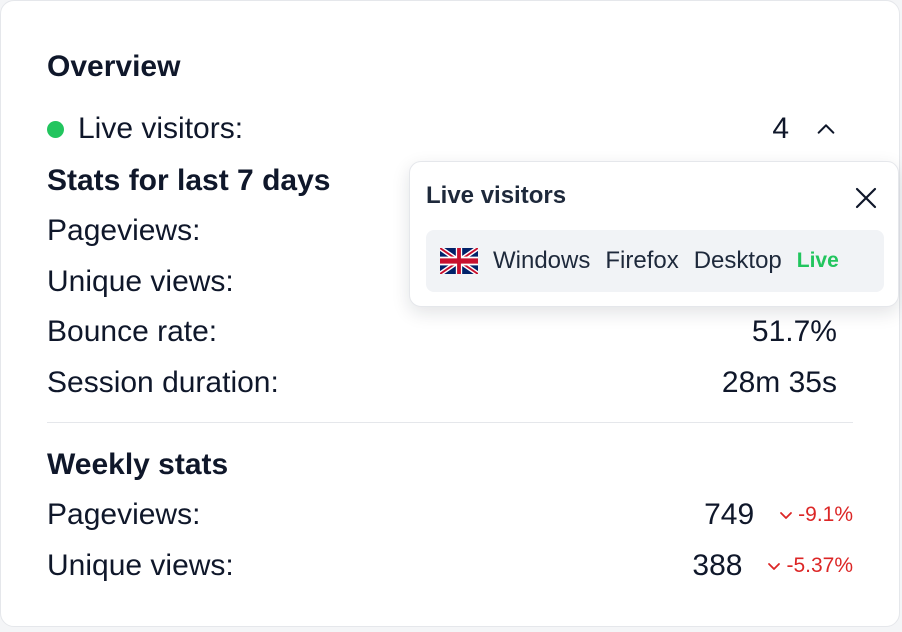  I want to click on live-visitor-item: Windows Firefox Desktop Live, so click(655, 261).